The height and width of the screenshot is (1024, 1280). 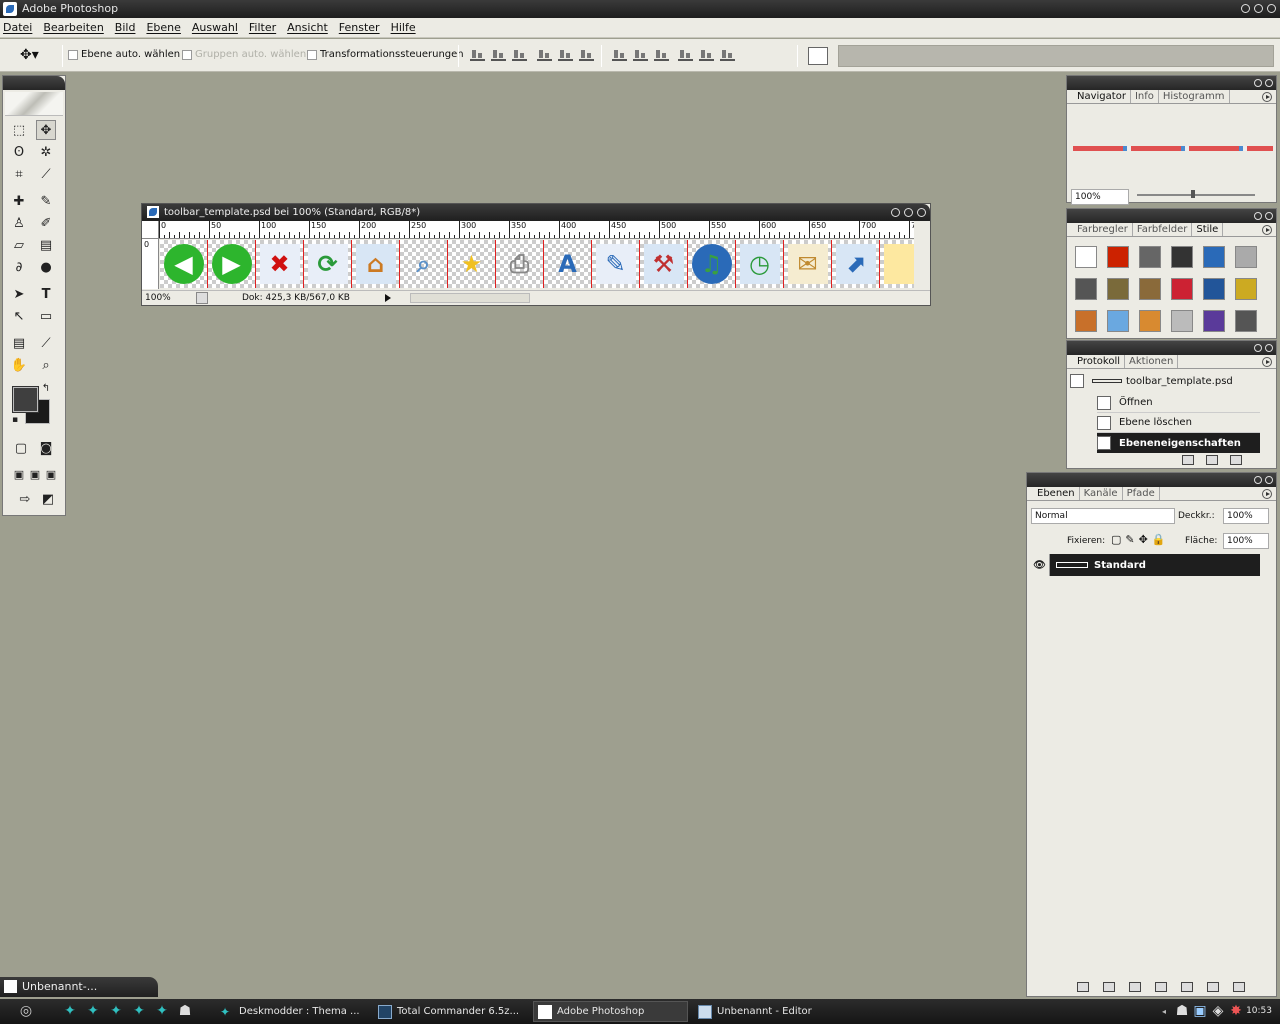 I want to click on tab-ebenen: Ebenen, so click(x=1056, y=493).